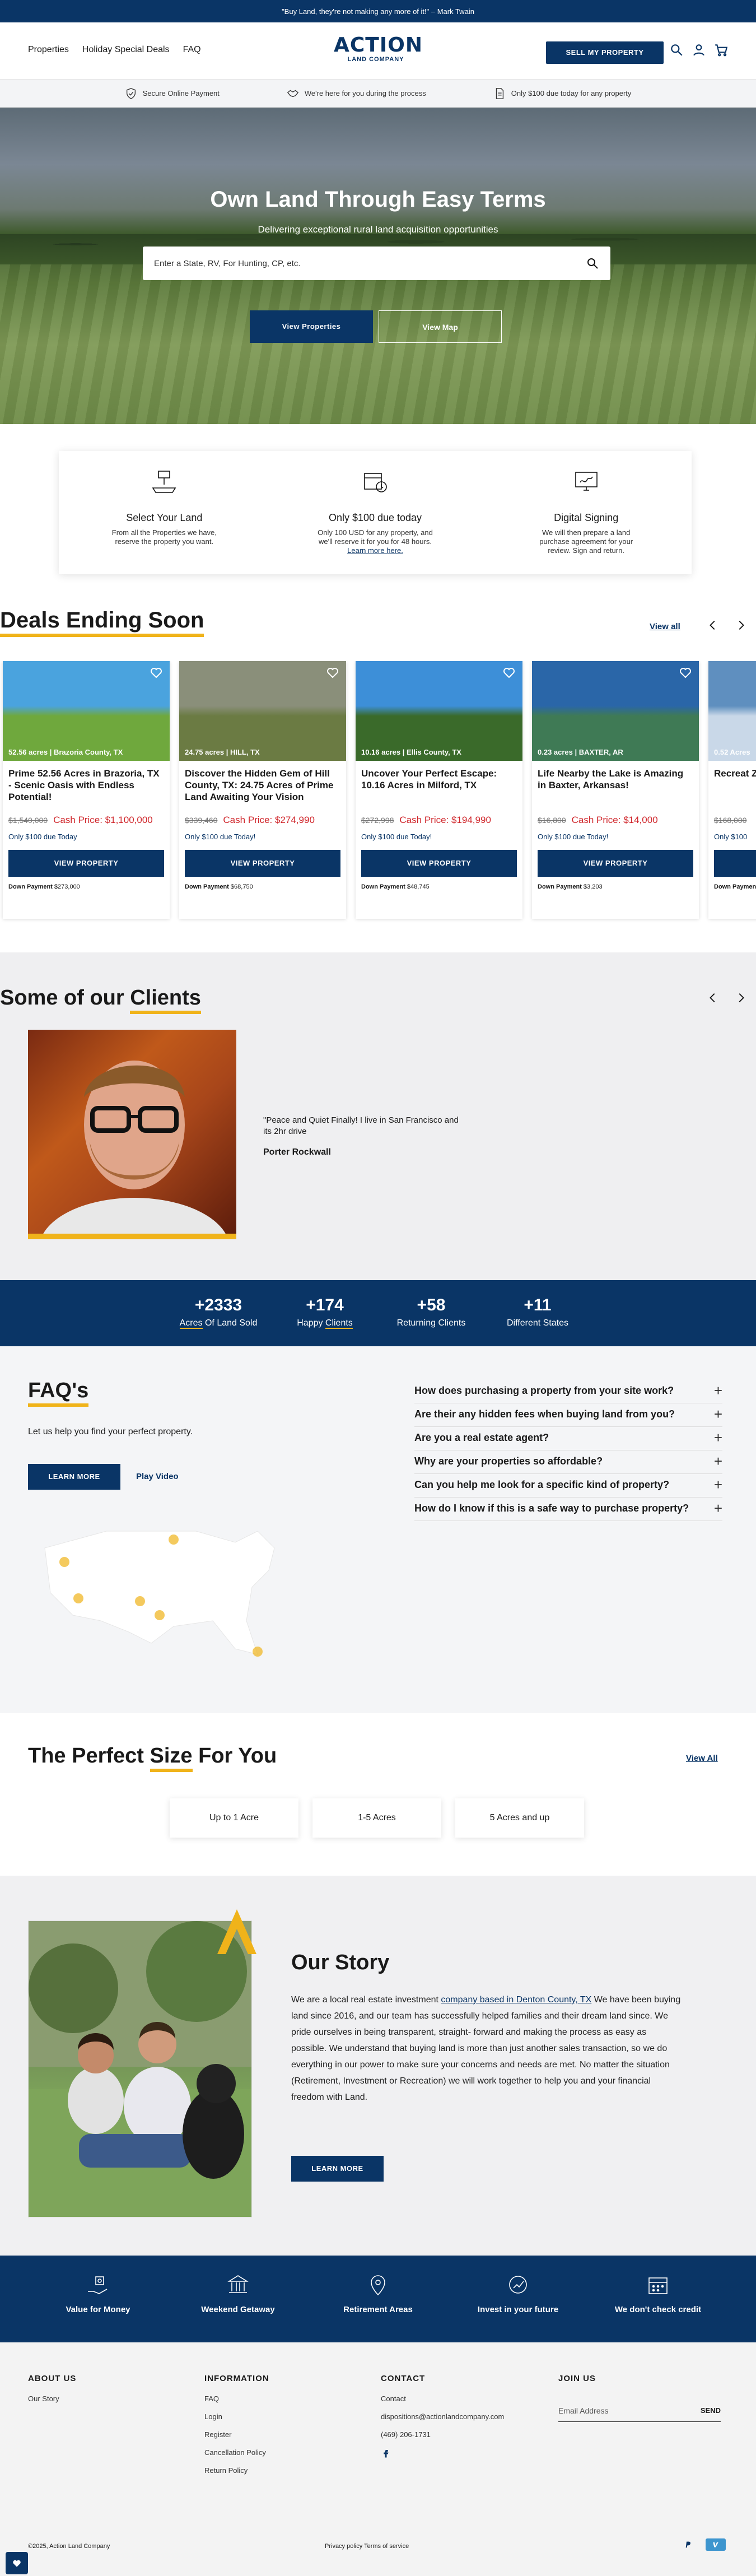  I want to click on view-properties-button: View Properties, so click(312, 326).